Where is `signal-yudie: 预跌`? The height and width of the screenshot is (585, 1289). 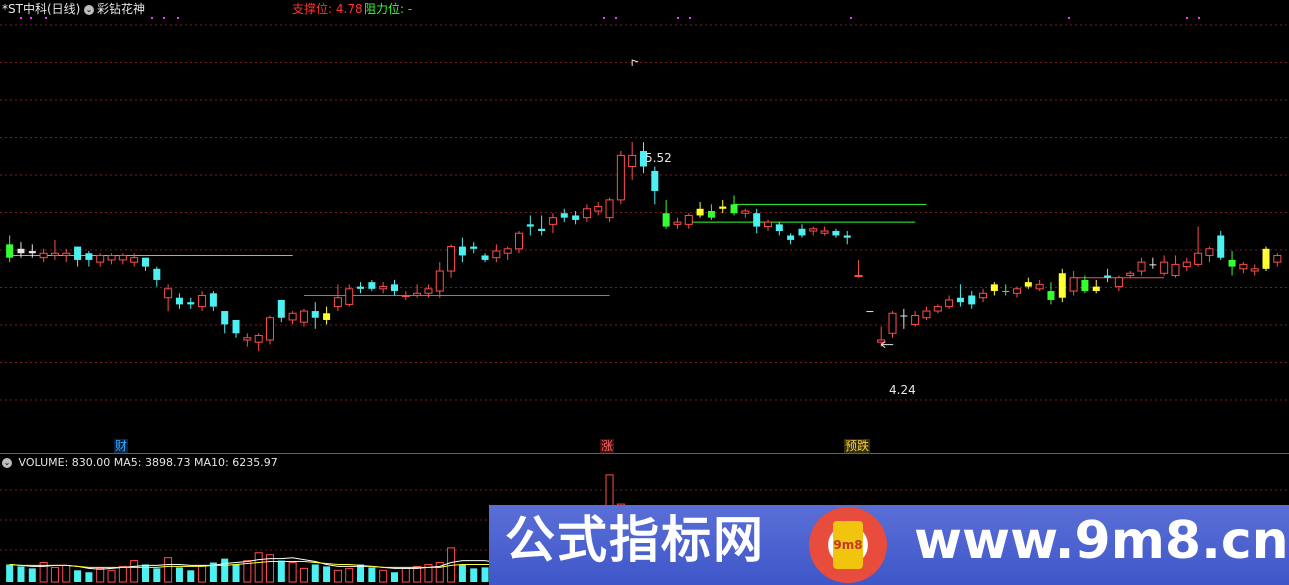
signal-yudie: 预跌 is located at coordinates (857, 446).